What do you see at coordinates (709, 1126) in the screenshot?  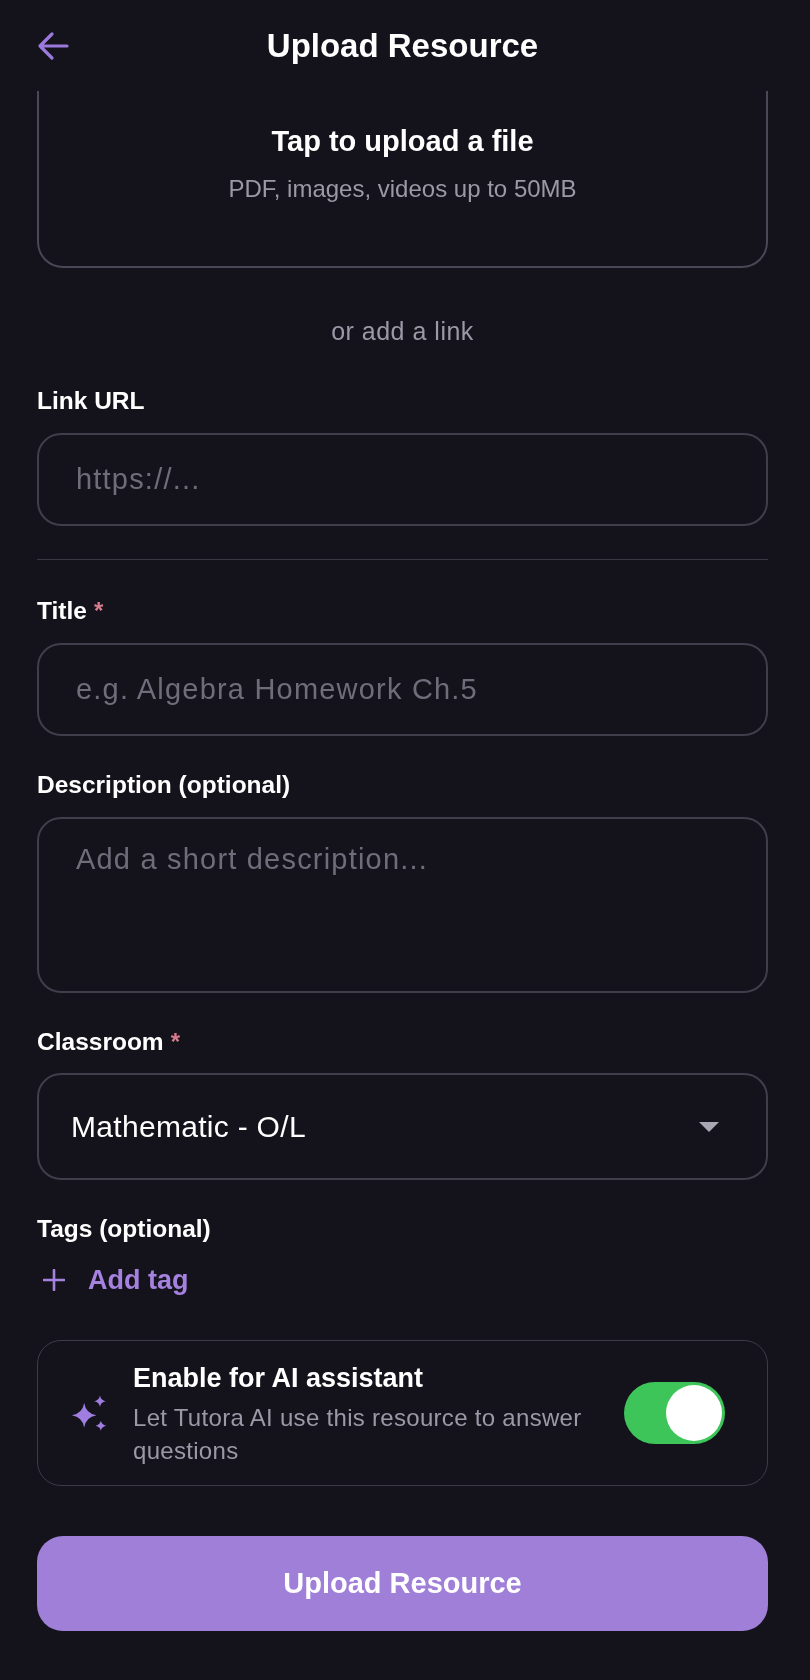 I see `caret-icon` at bounding box center [709, 1126].